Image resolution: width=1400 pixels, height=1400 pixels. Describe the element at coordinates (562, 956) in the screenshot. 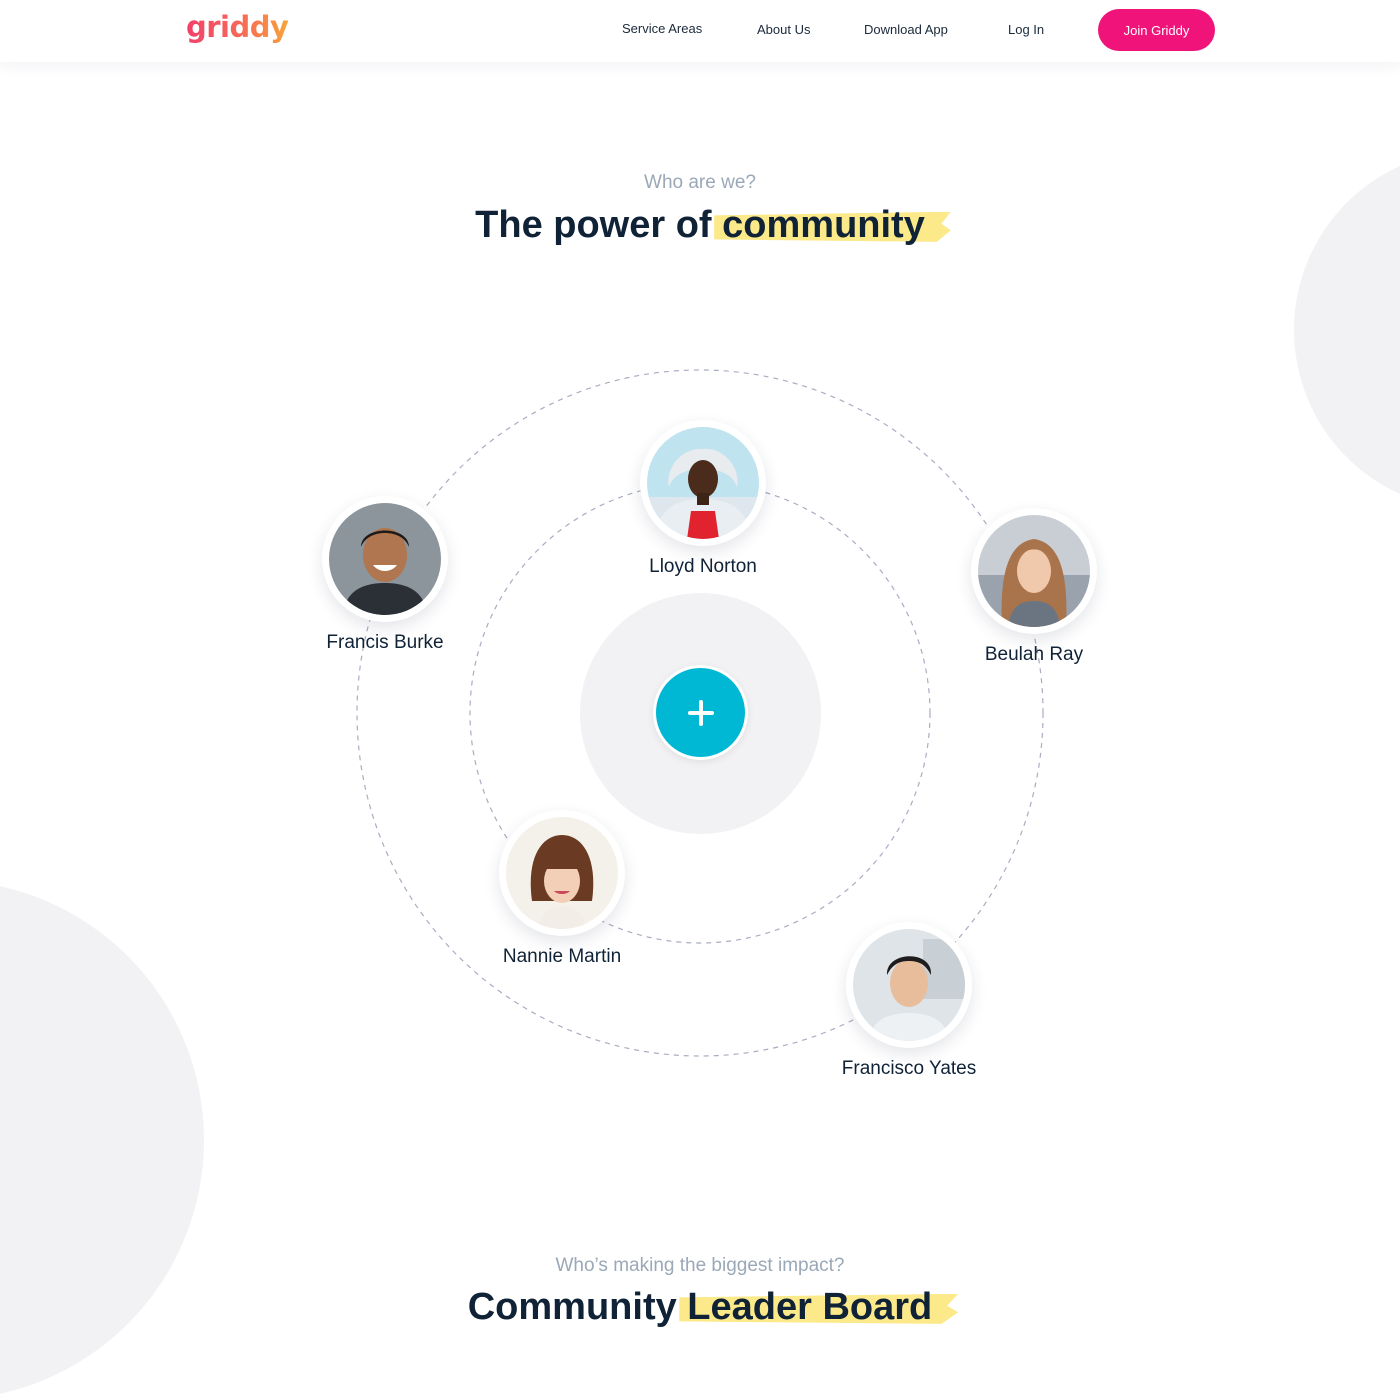

I see `member-name: Nannie Martin` at that location.